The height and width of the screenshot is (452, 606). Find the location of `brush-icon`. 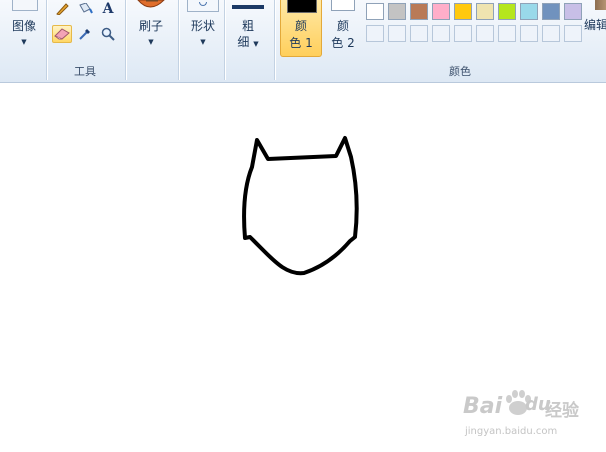

brush-icon is located at coordinates (151, 4).